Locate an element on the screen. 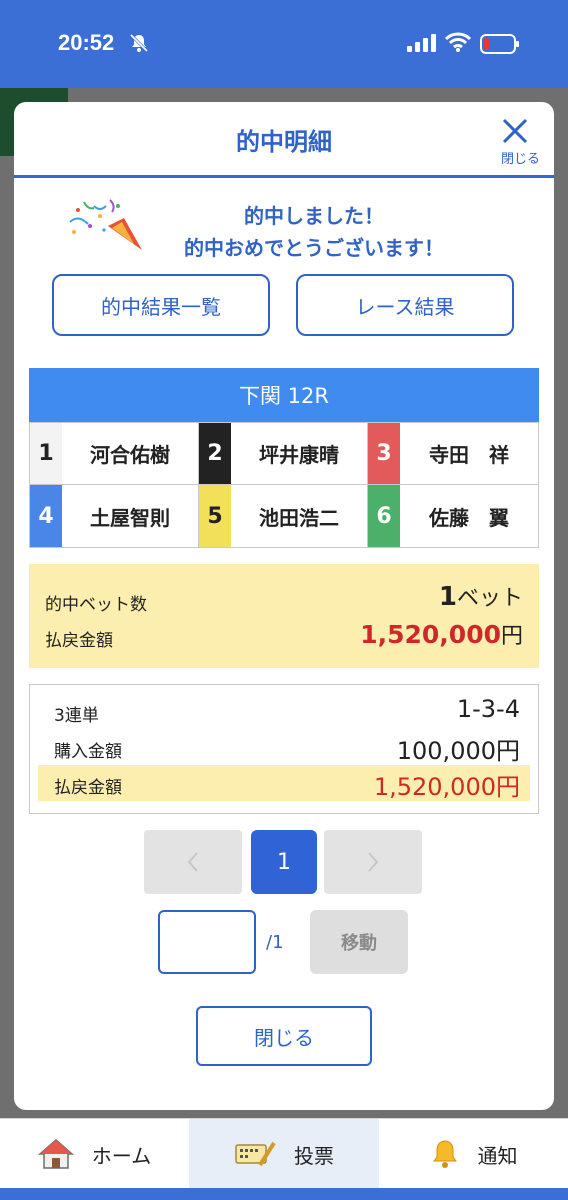  racer-name: 土屋智則 is located at coordinates (130, 517).